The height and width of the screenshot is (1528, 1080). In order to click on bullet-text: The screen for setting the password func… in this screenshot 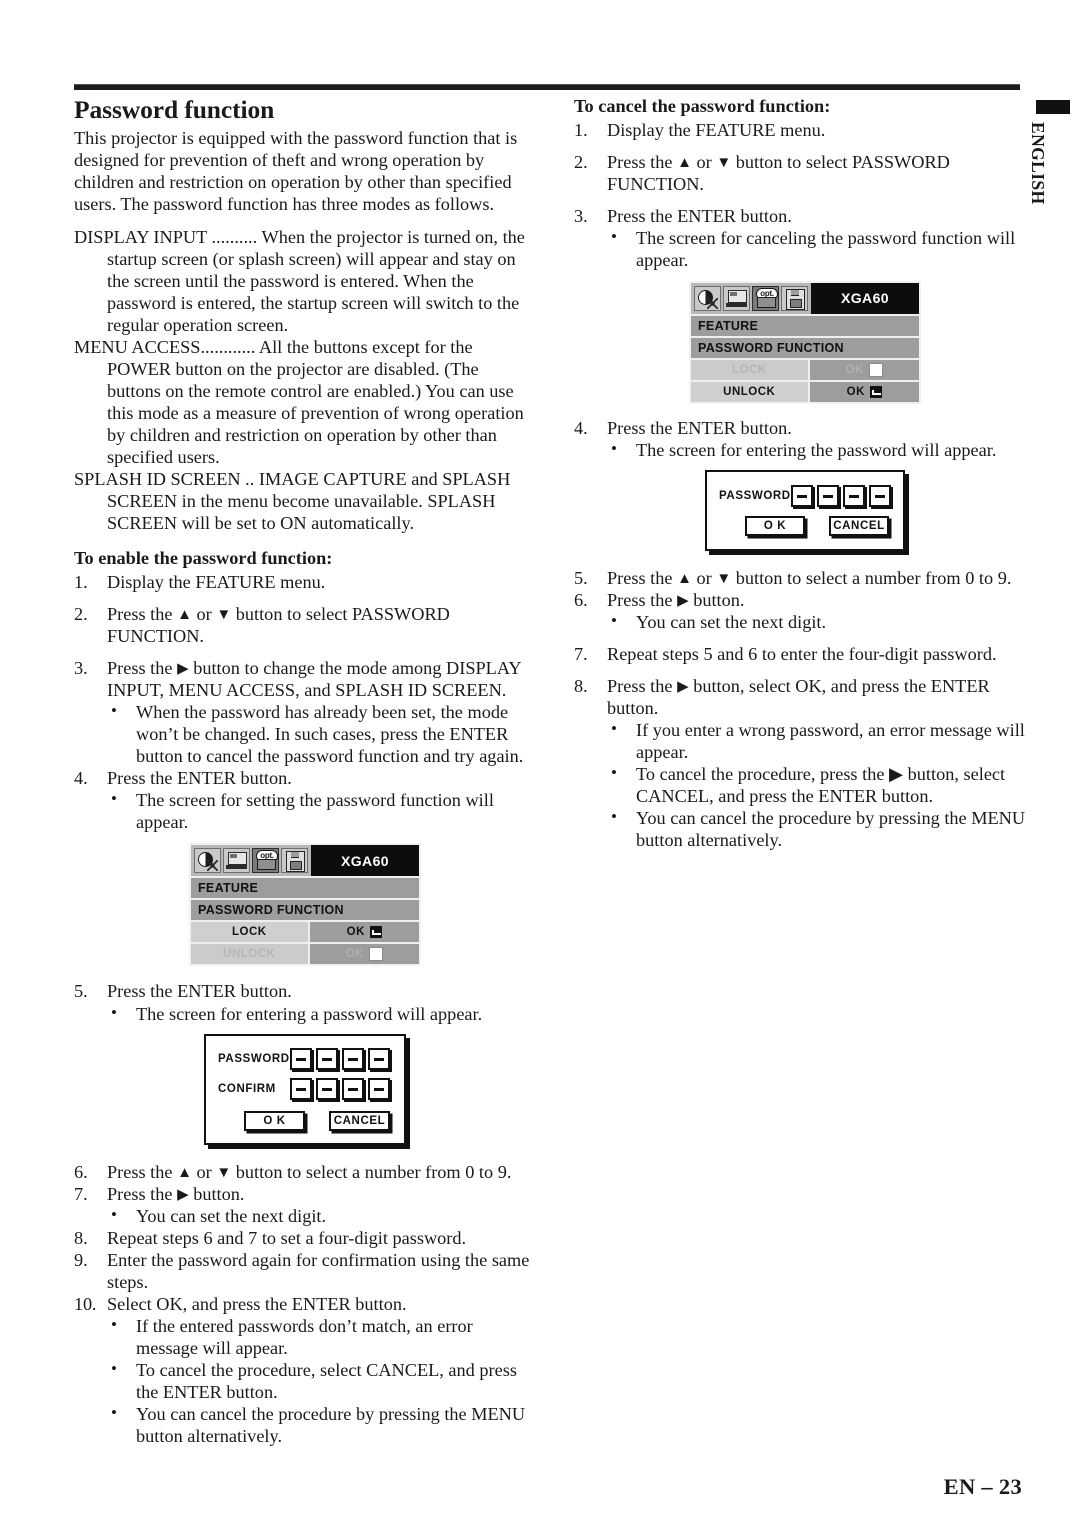, I will do `click(315, 811)`.